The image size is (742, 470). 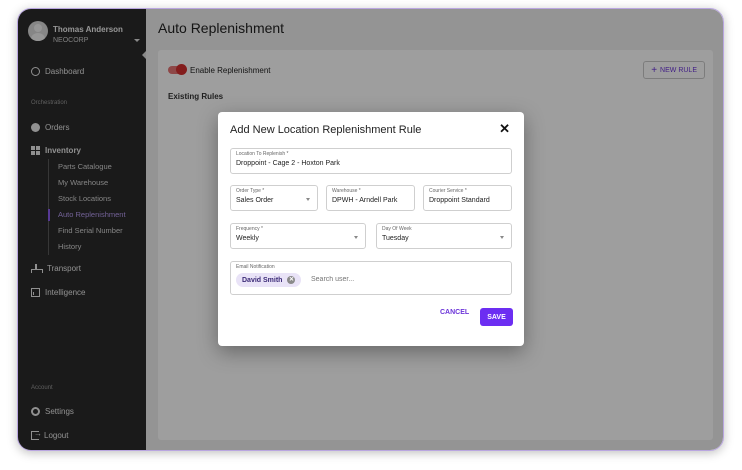 I want to click on save-button: SAVE, so click(x=496, y=317).